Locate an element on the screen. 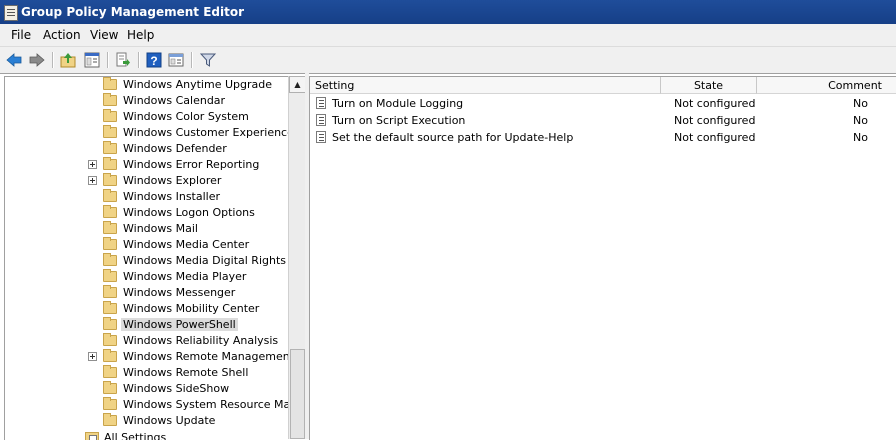 Image resolution: width=896 pixels, height=440 pixels. menu-bar: File Action View Help is located at coordinates (448, 35).